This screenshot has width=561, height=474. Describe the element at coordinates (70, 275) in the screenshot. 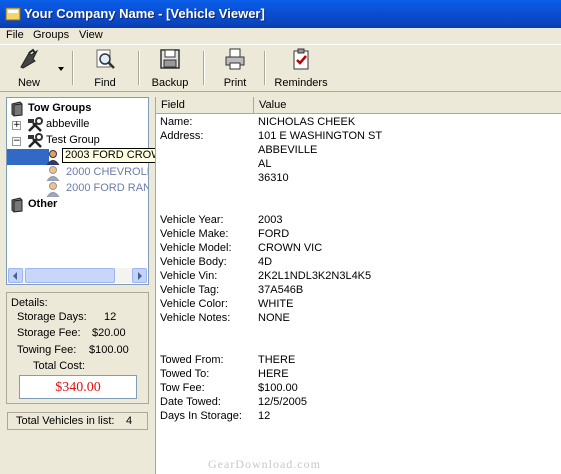

I see `scroll-thumb` at that location.